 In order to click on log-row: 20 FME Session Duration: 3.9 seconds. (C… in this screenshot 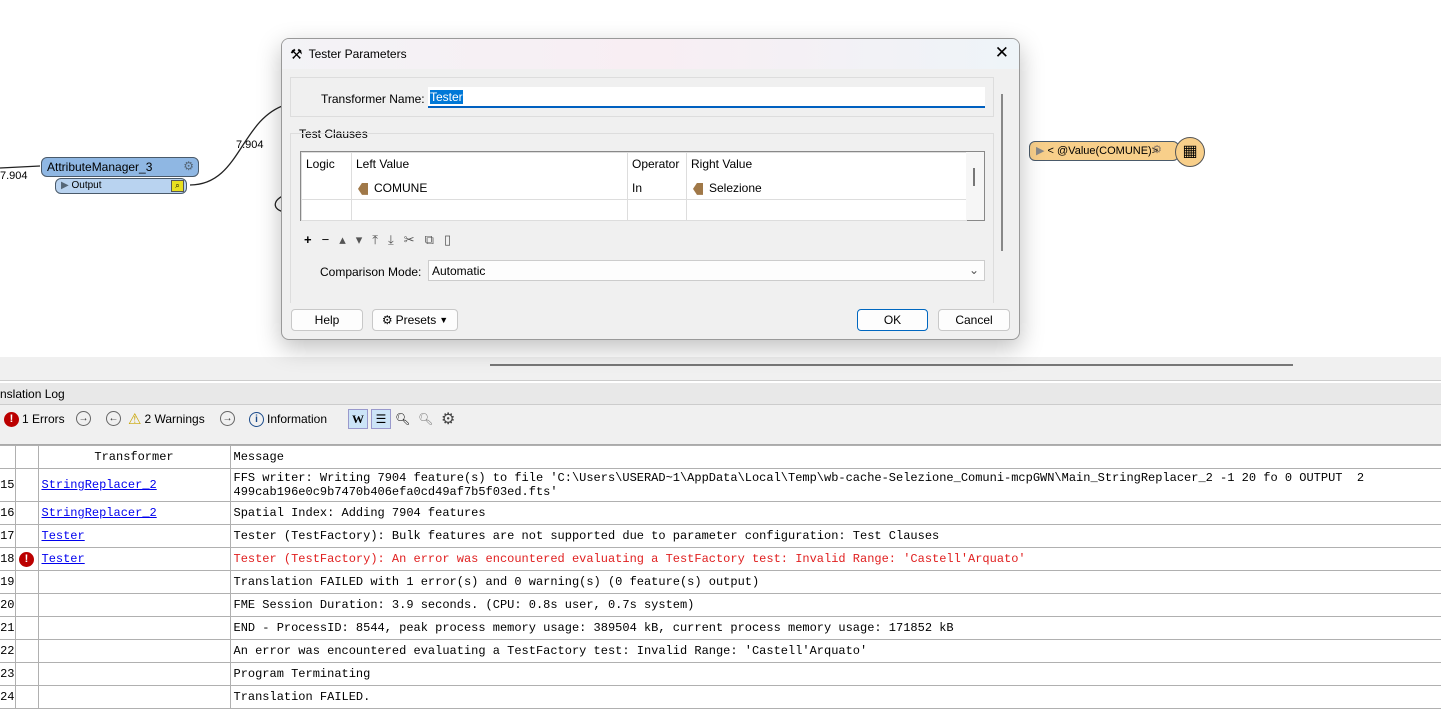, I will do `click(720, 605)`.